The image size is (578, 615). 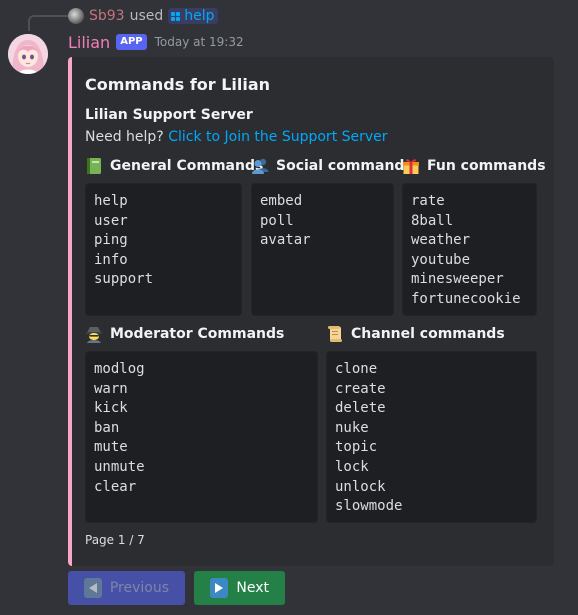 What do you see at coordinates (111, 220) in the screenshot?
I see `command-item: user` at bounding box center [111, 220].